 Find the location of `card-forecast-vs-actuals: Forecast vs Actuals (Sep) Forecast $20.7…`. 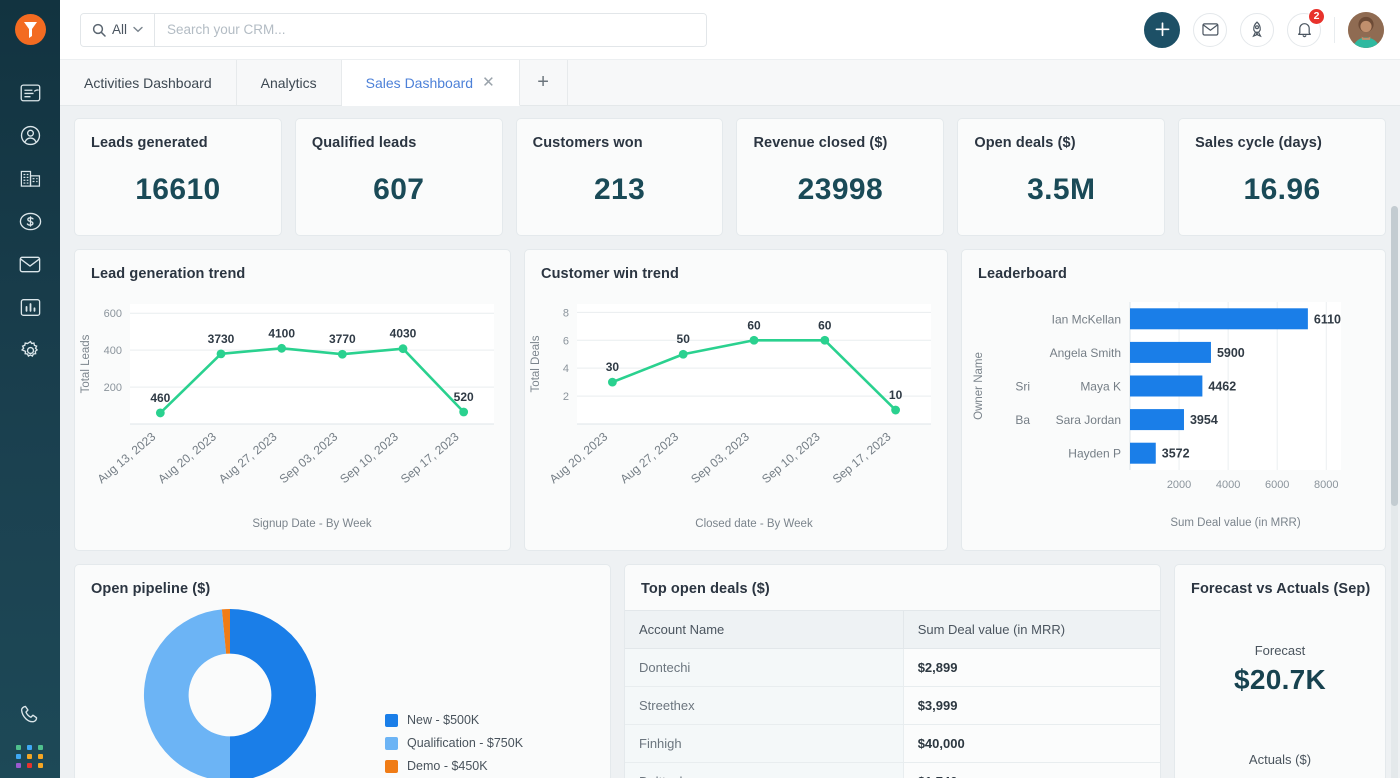

card-forecast-vs-actuals: Forecast vs Actuals (Sep) Forecast $20.7… is located at coordinates (1280, 671).